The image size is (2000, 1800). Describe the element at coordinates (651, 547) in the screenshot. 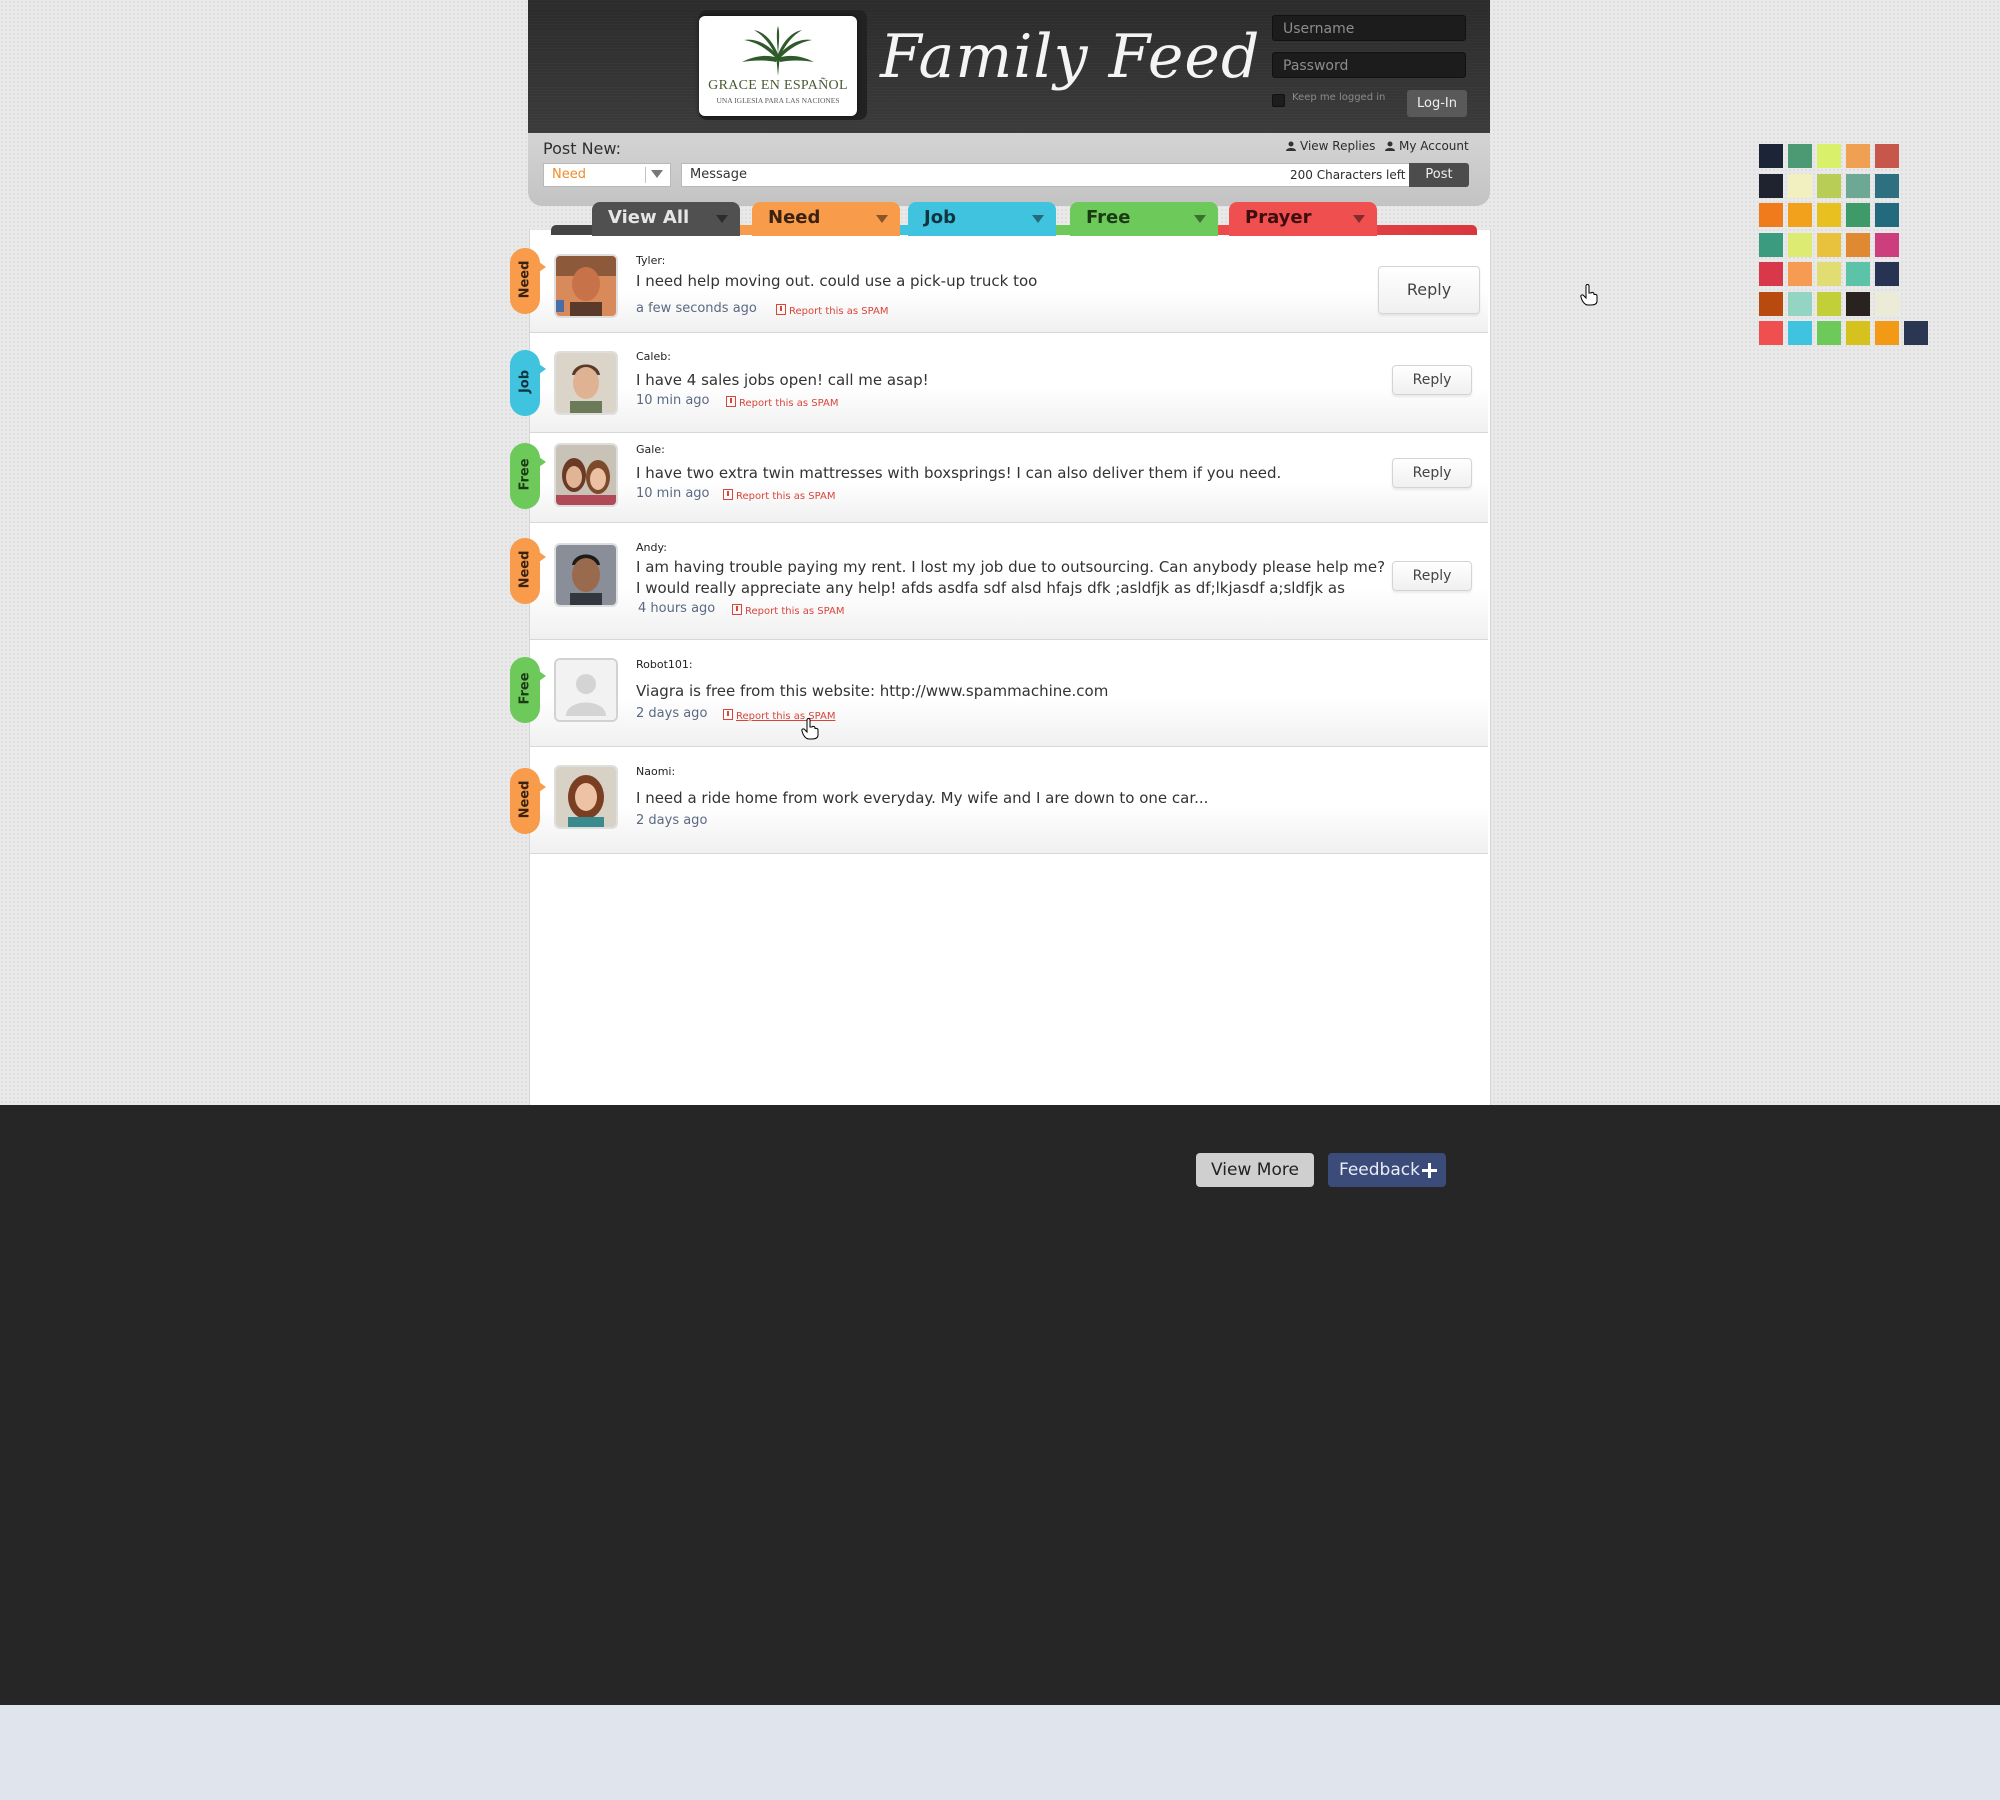

I see `post-author: Andy:` at that location.